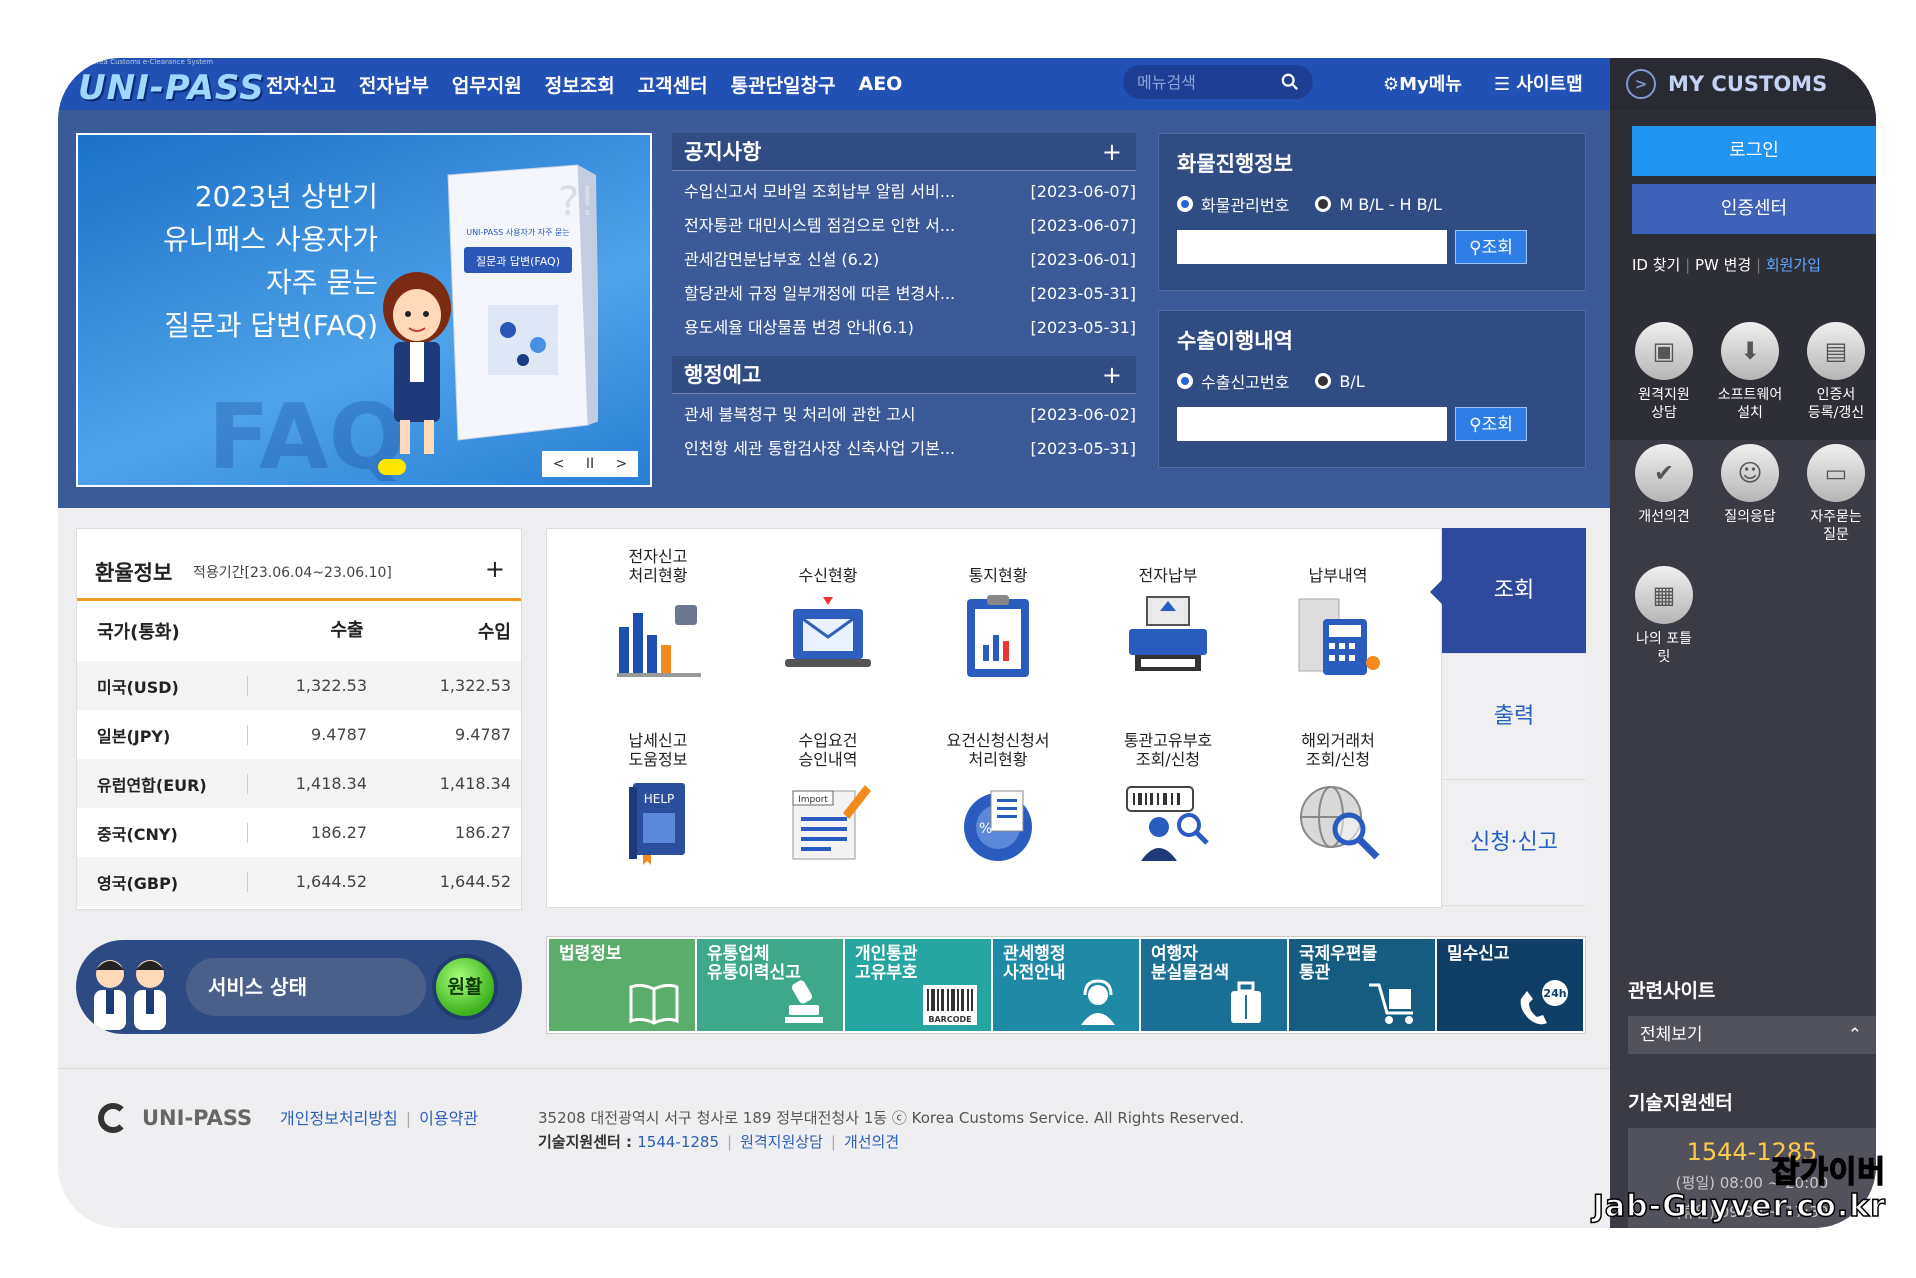  I want to click on notice-item: 할당관세 규정 일부개정에 따른 변경사... [2023-05-31], so click(904, 294).